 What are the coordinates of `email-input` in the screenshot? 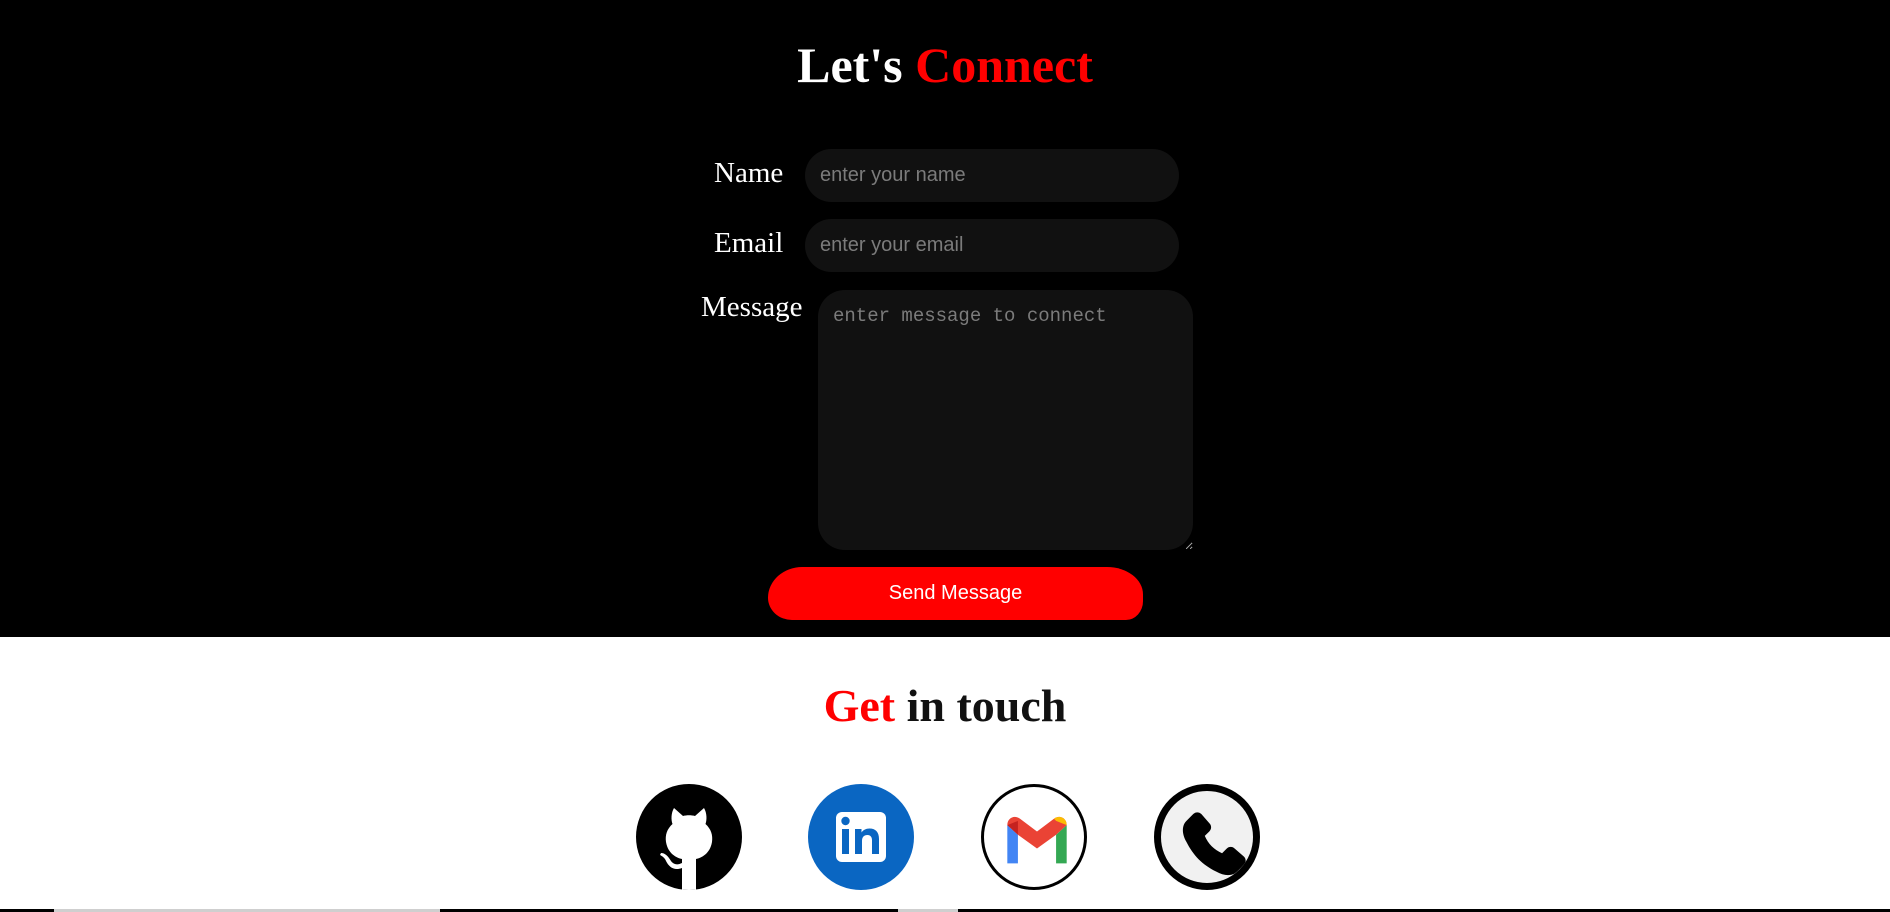 It's located at (992, 245).